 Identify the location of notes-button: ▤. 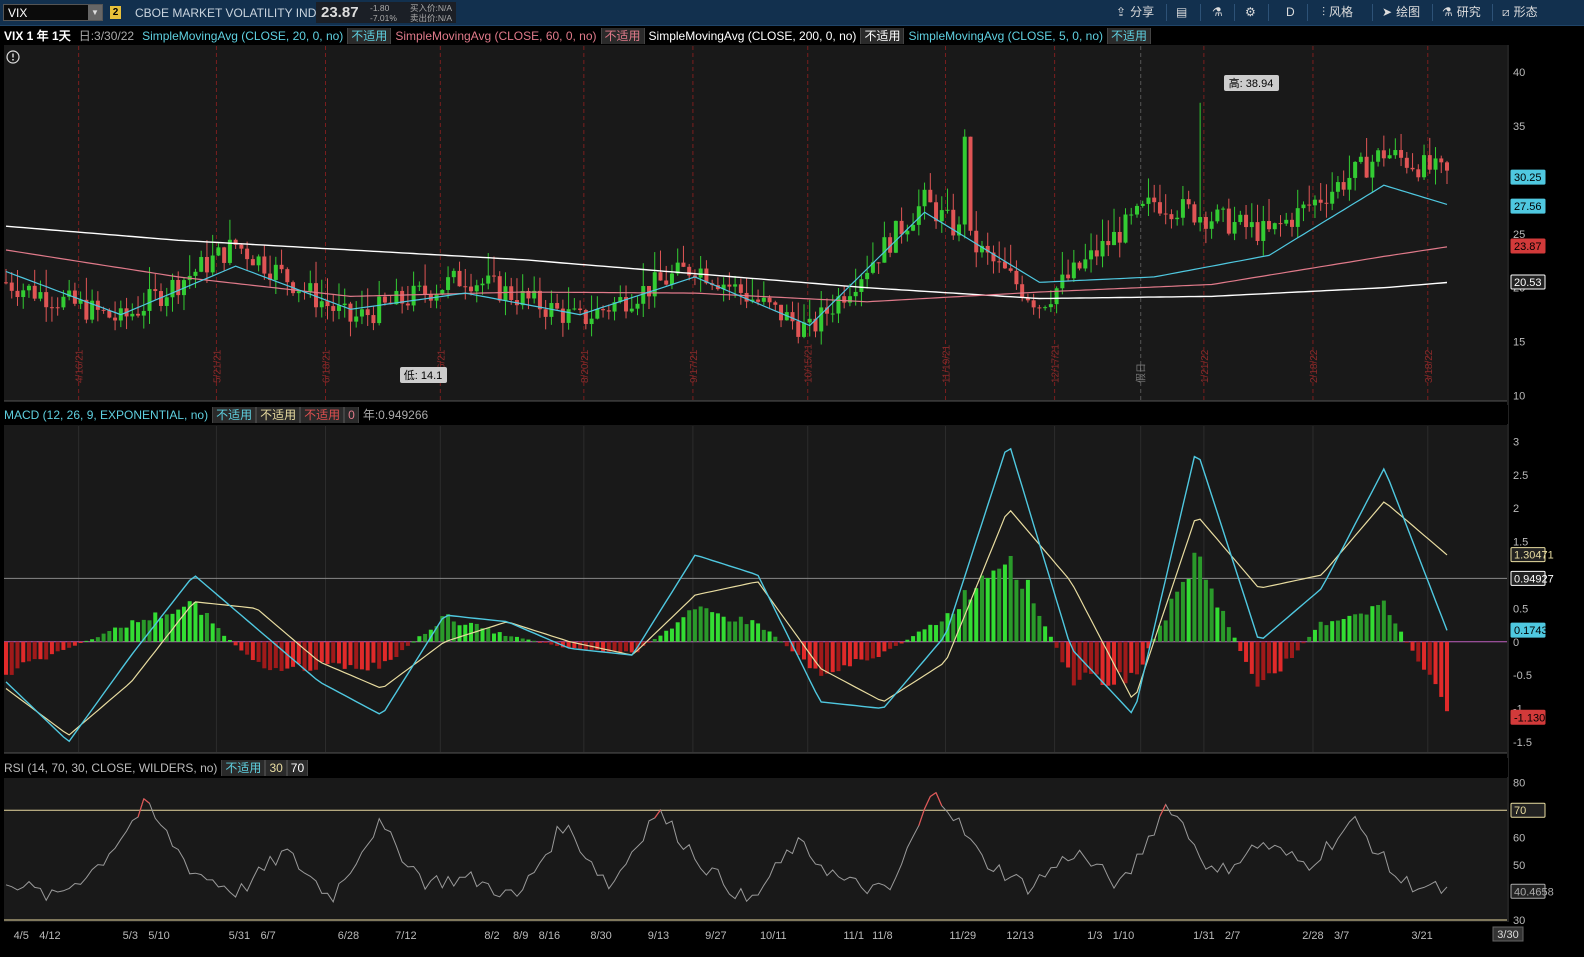
(1181, 12).